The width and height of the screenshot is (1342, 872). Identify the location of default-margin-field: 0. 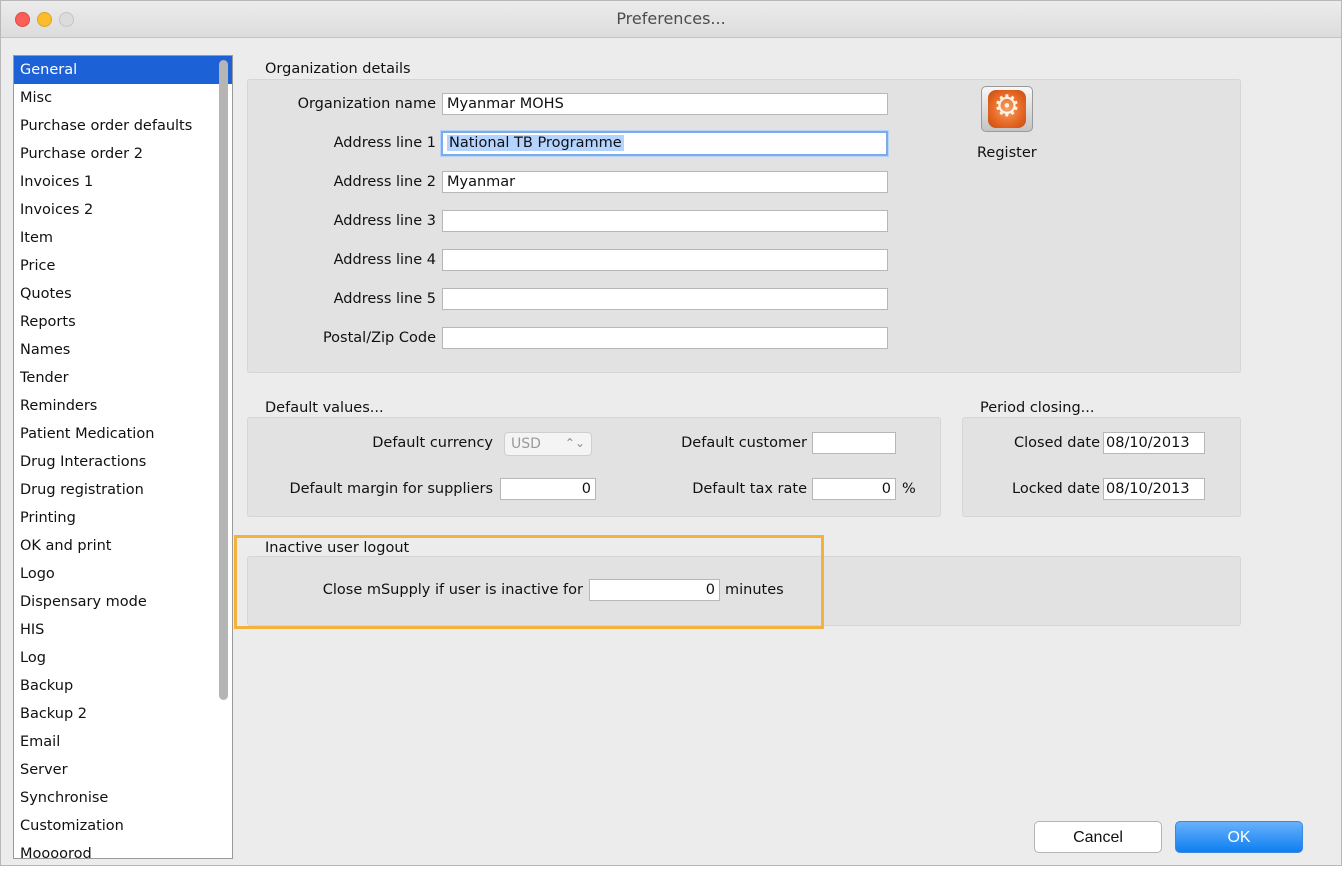
(548, 489).